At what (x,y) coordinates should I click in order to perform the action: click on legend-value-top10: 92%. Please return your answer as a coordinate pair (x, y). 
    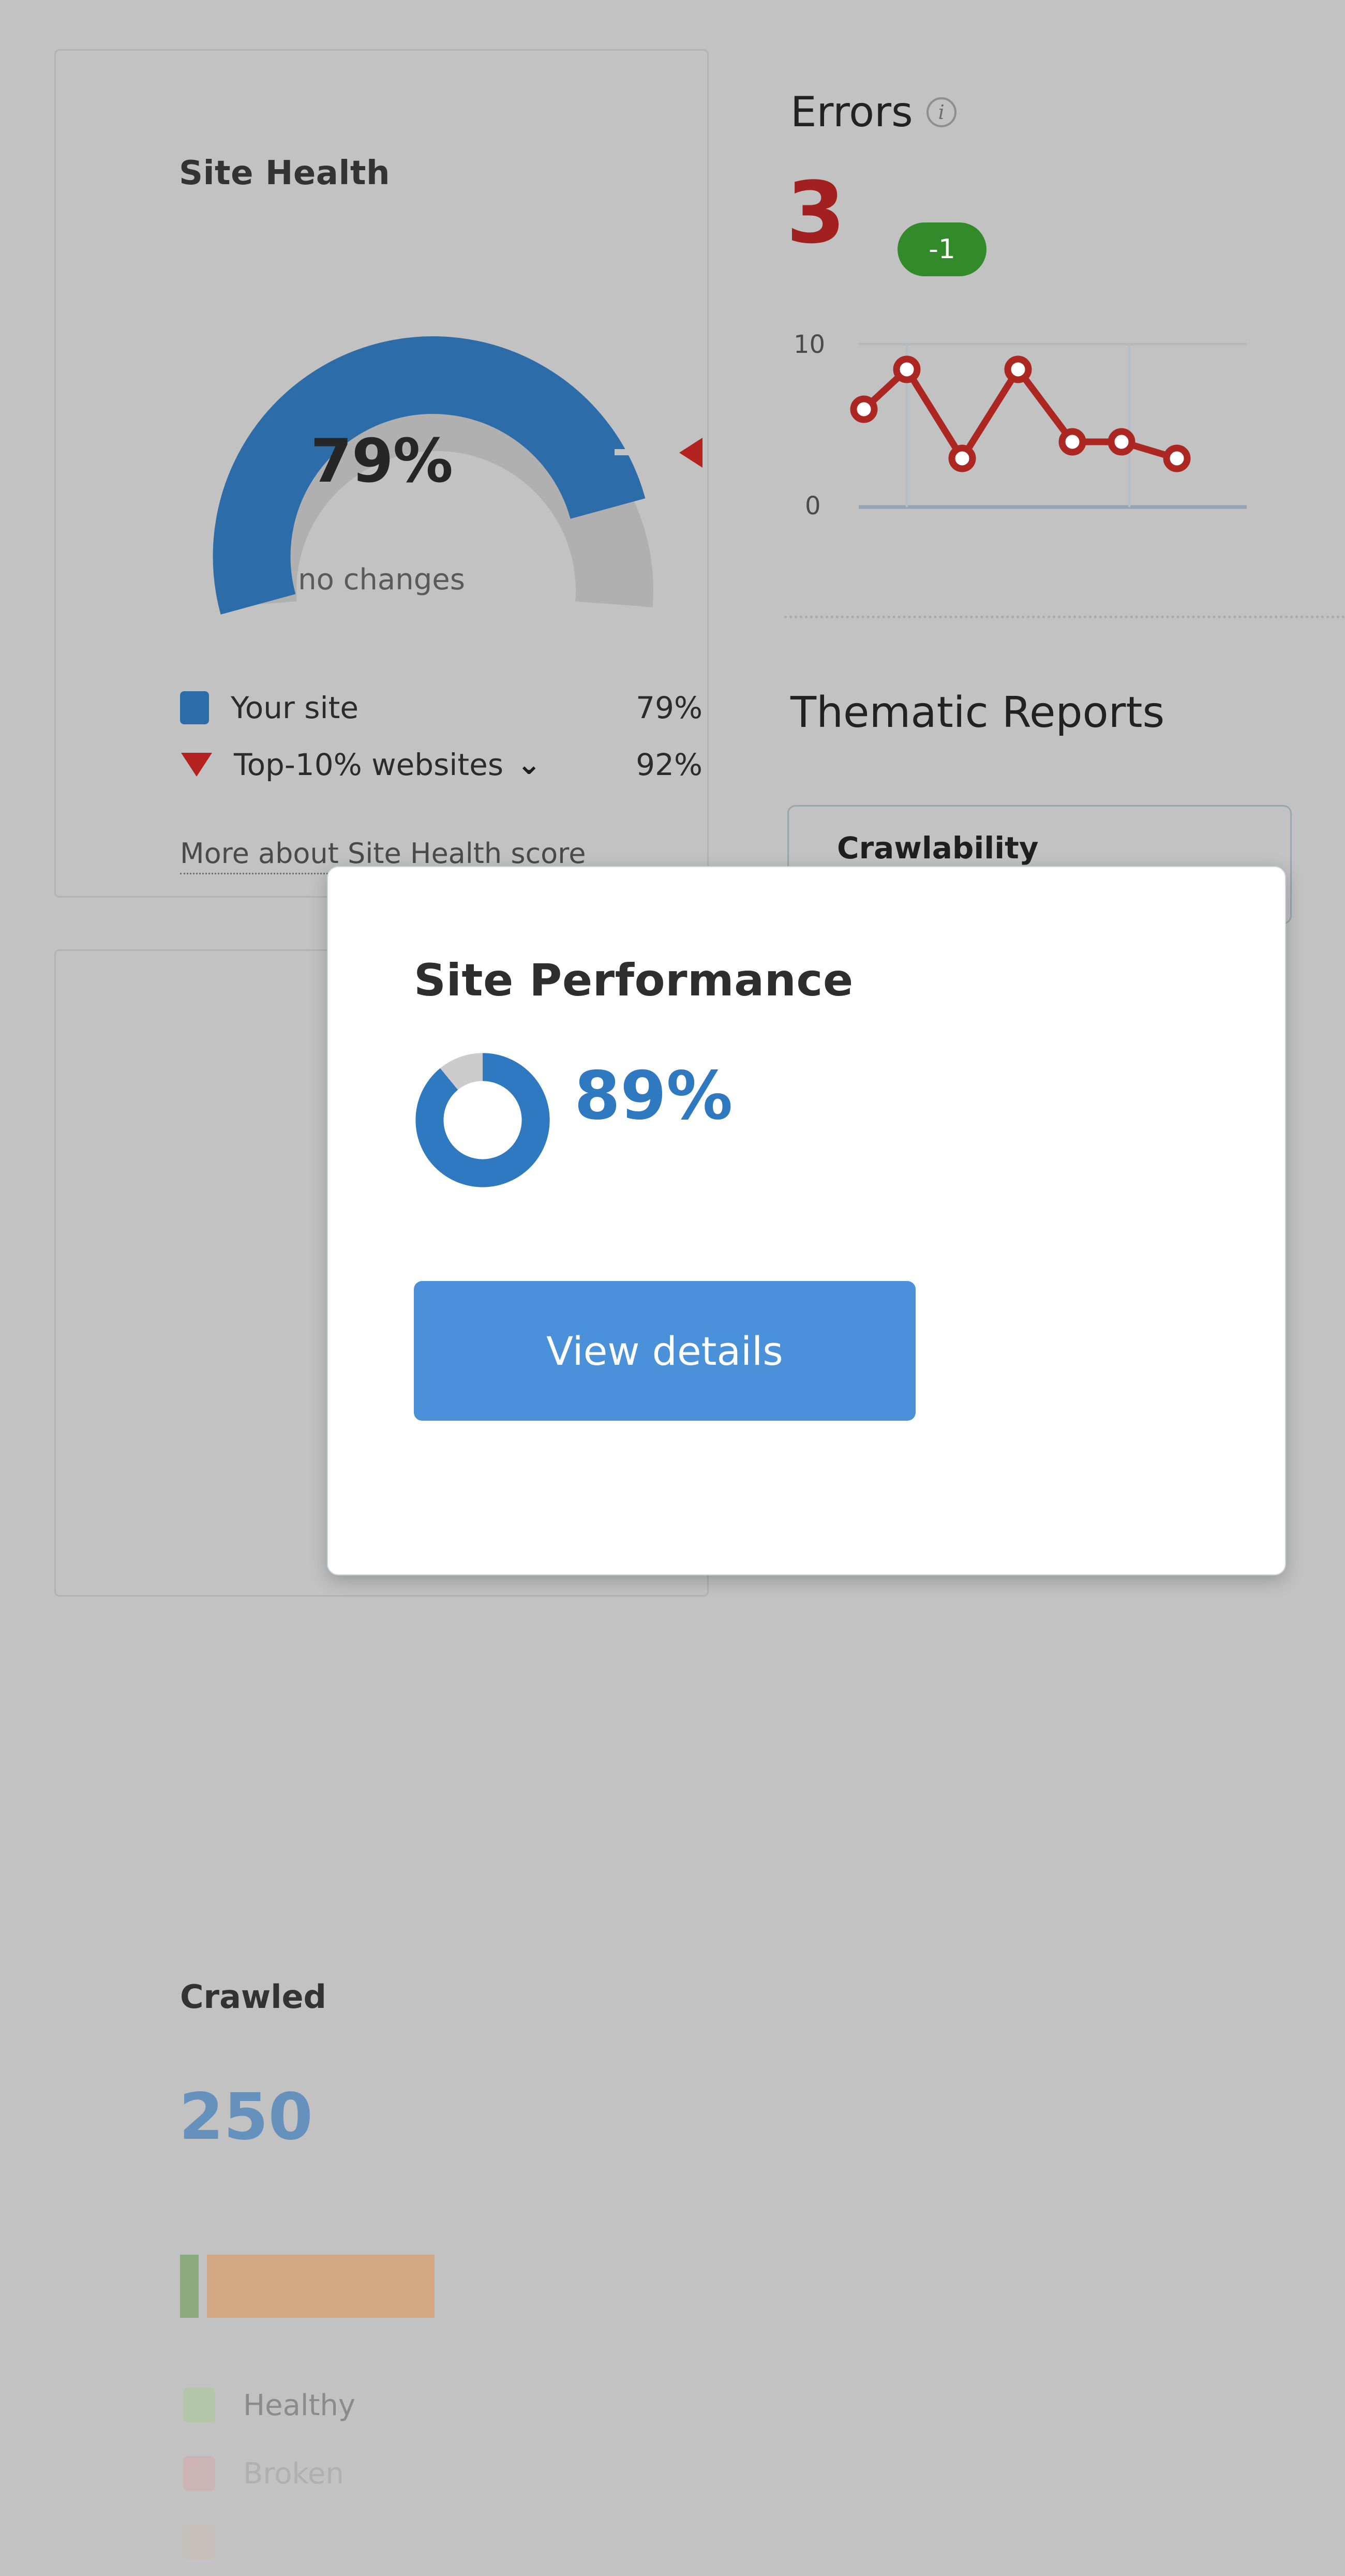
    Looking at the image, I should click on (669, 764).